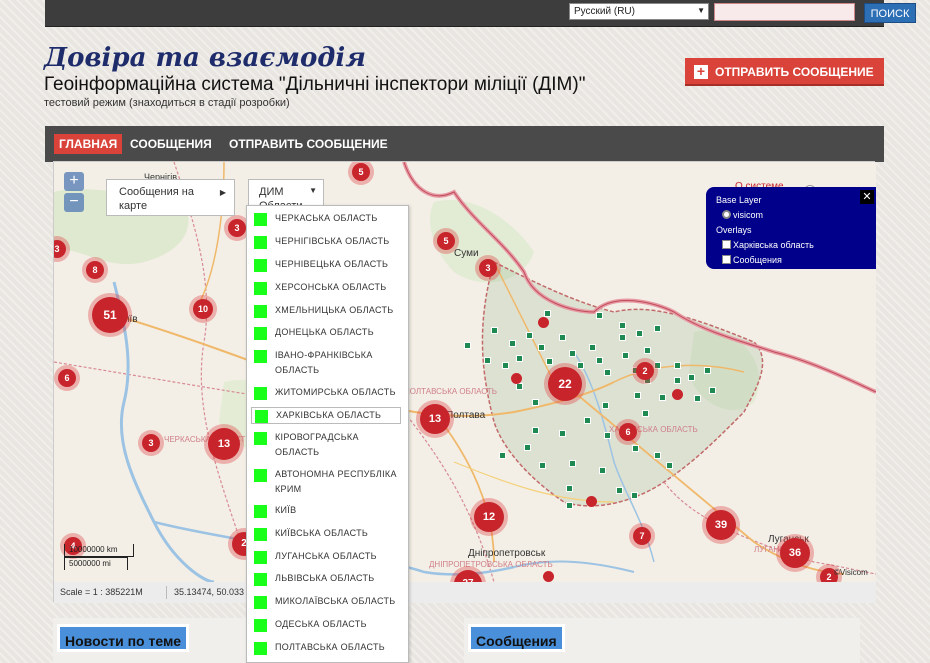 This screenshot has height=663, width=930. What do you see at coordinates (88, 144) in the screenshot?
I see `nav-item-home: ГЛАВНАЯ` at bounding box center [88, 144].